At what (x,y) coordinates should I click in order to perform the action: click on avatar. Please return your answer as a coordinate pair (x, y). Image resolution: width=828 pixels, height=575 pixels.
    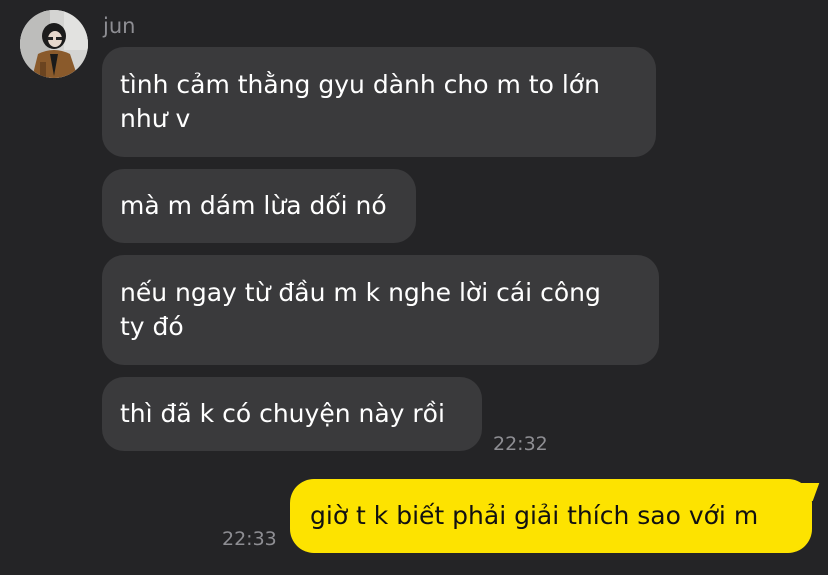
    Looking at the image, I should click on (54, 44).